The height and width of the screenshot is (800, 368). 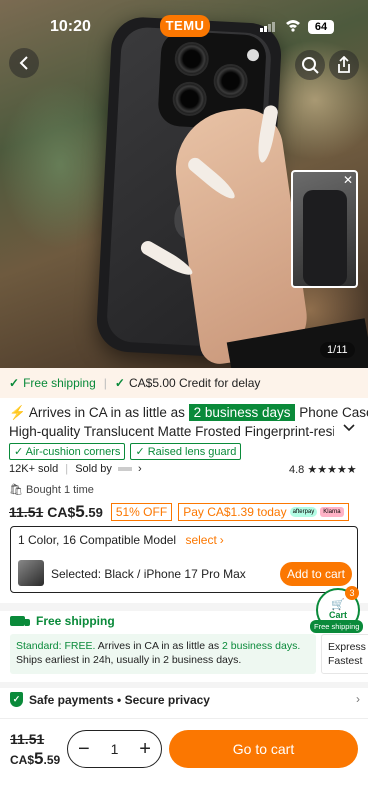 What do you see at coordinates (17, 412) in the screenshot?
I see `bolt-icon: ⚡` at bounding box center [17, 412].